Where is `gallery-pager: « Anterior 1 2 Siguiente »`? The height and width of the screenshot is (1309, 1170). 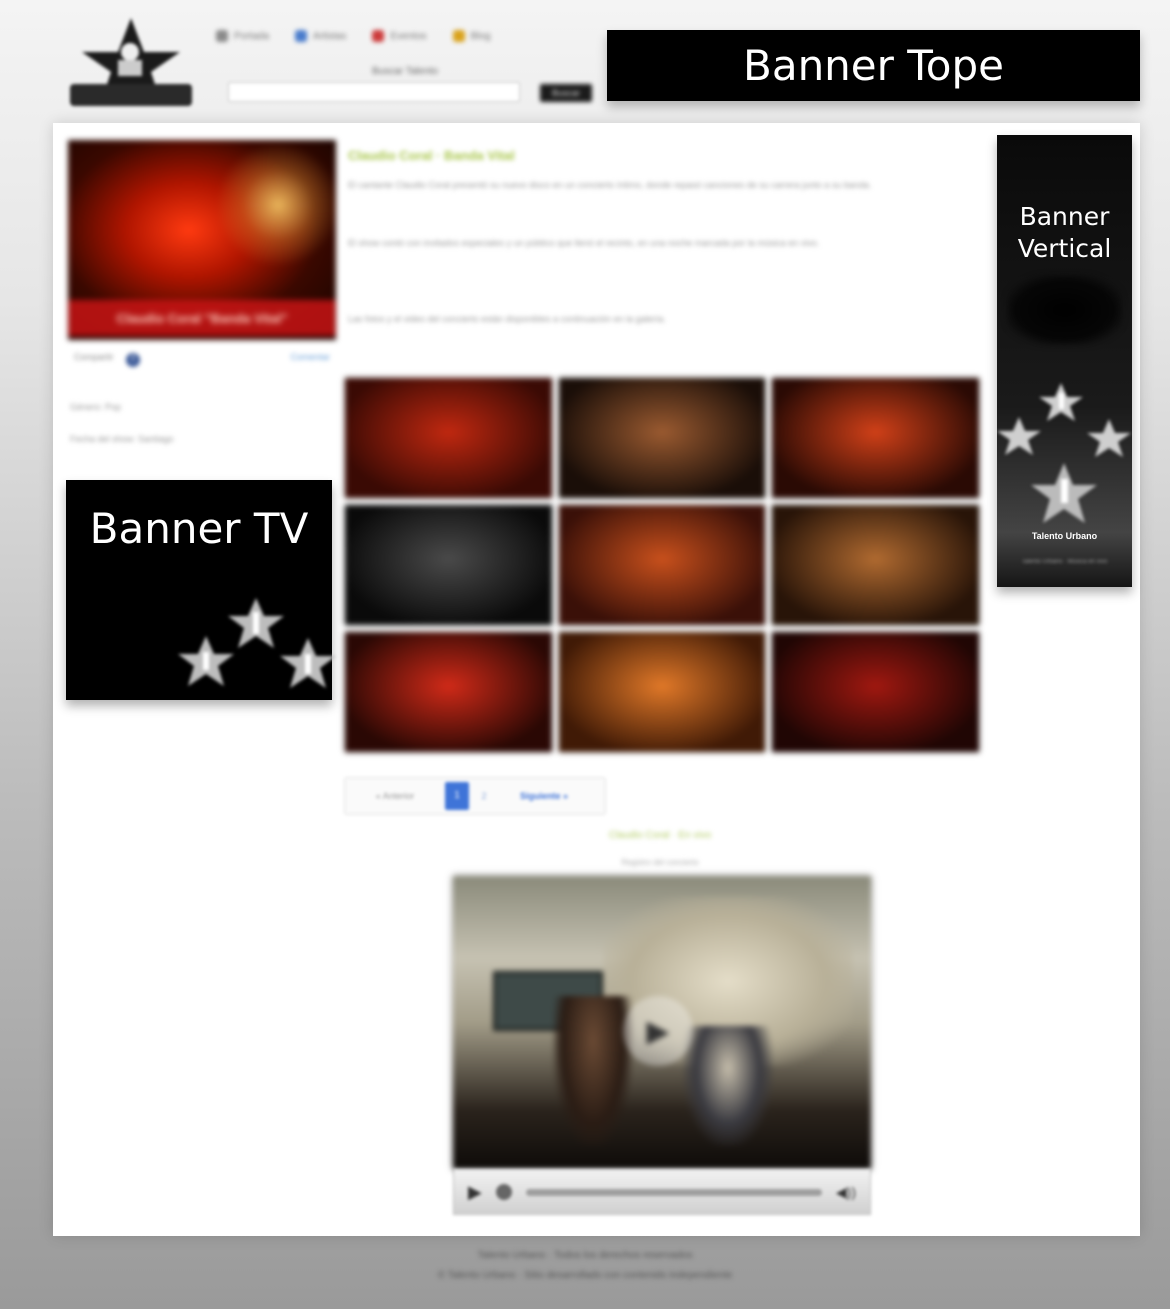
gallery-pager: « Anterior 1 2 Siguiente » is located at coordinates (475, 796).